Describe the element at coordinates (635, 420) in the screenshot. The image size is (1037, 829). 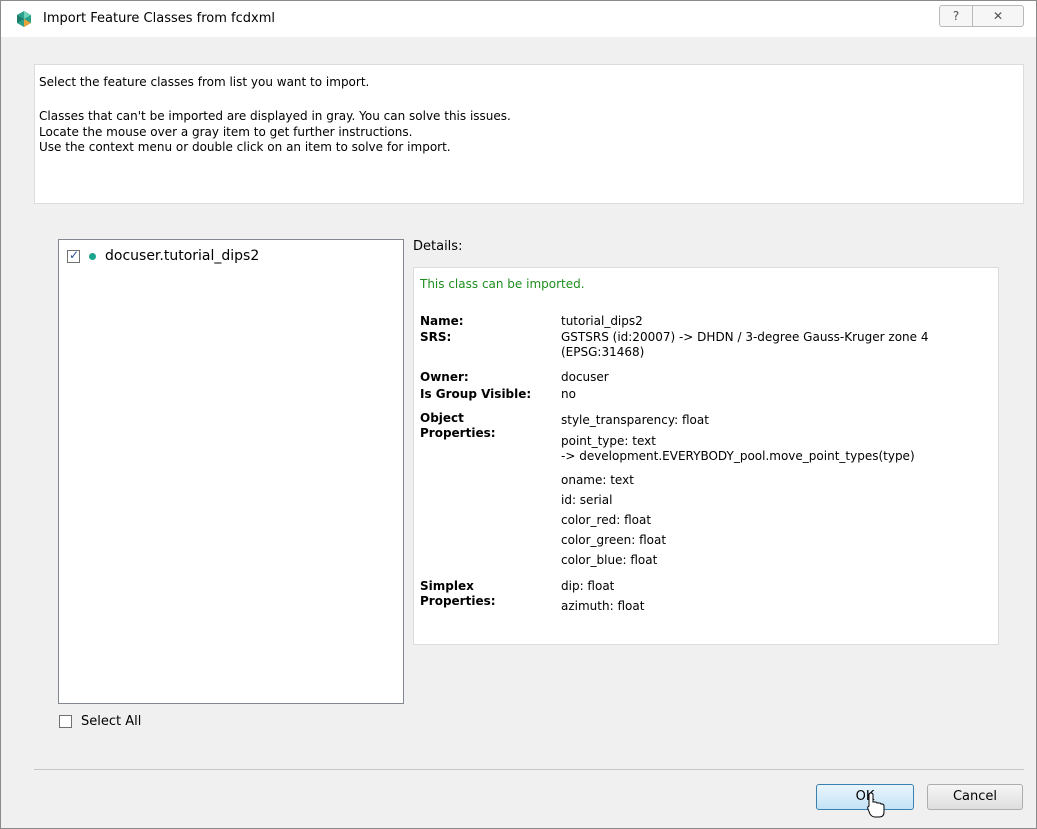
I see `object-property: style_transparency: float` at that location.